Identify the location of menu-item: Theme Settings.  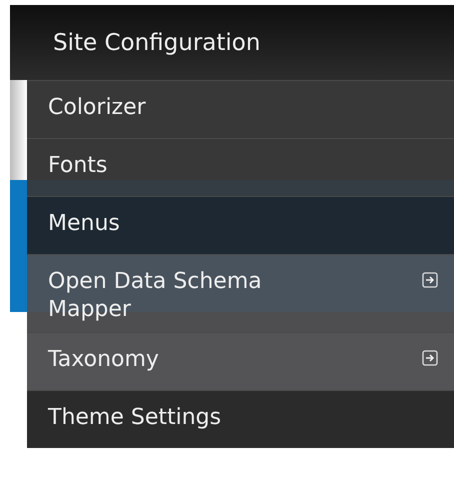
(240, 419).